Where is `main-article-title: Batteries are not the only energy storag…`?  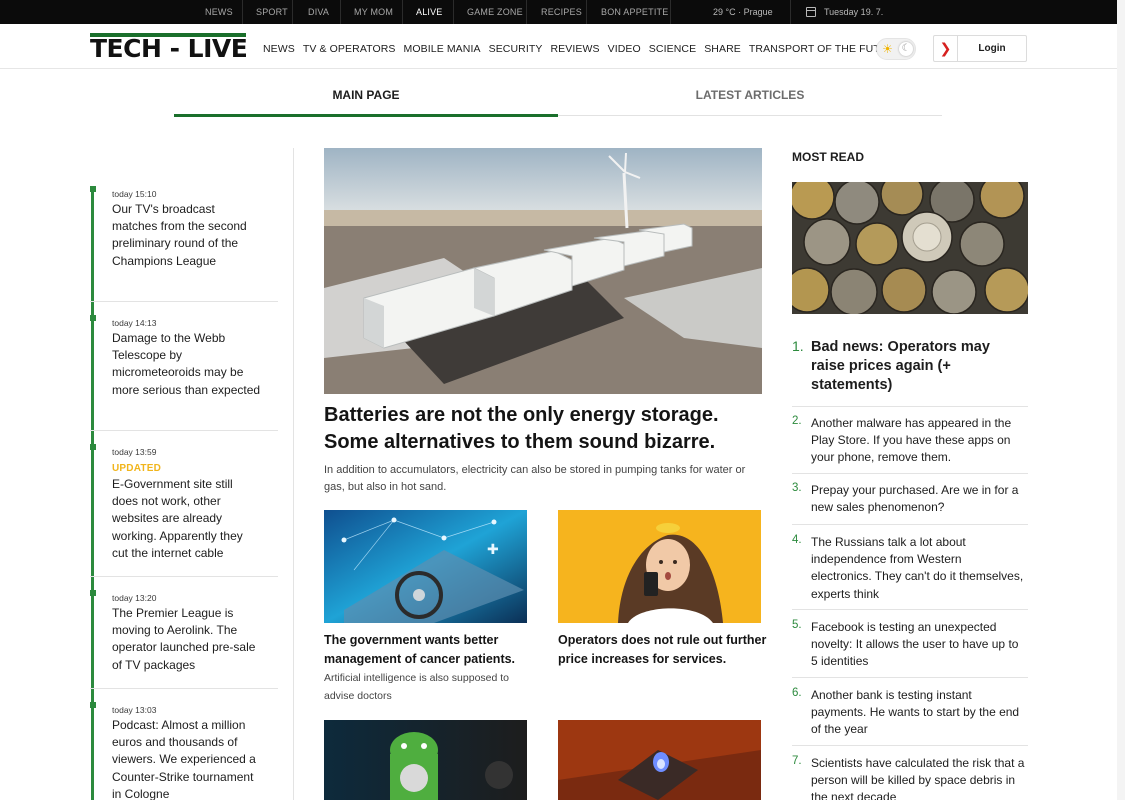 main-article-title: Batteries are not the only energy storag… is located at coordinates (544, 428).